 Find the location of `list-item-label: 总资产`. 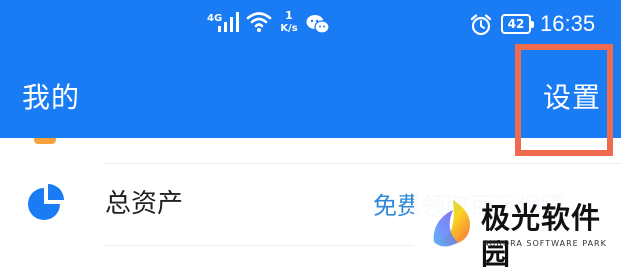

list-item-label: 总资产 is located at coordinates (144, 204).